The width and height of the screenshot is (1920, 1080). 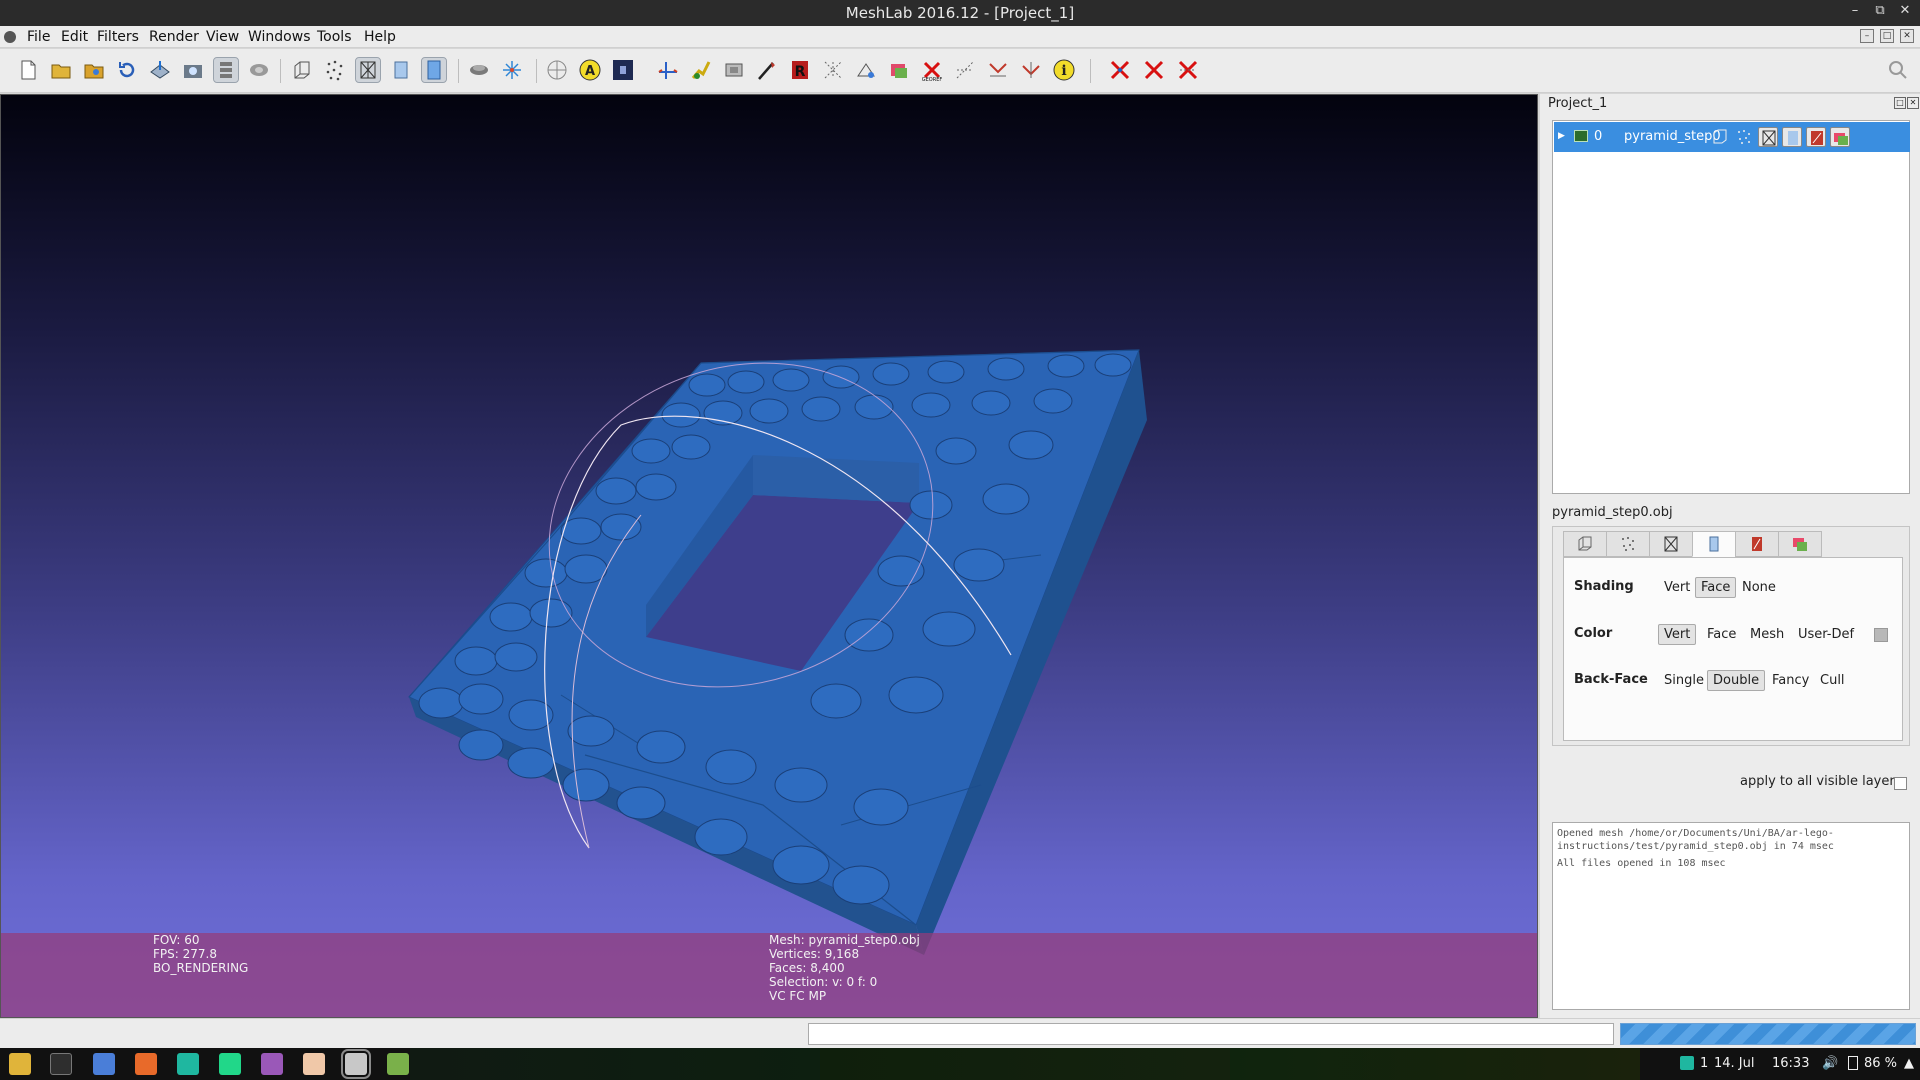 I want to click on menu-help: Help, so click(x=380, y=37).